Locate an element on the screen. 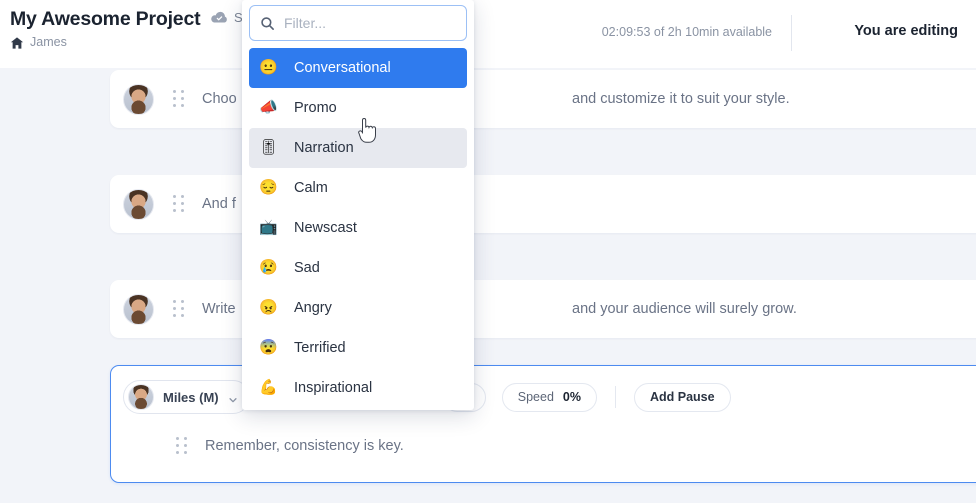 The image size is (976, 503). style-option-narration: 🎚 Narration is located at coordinates (358, 148).